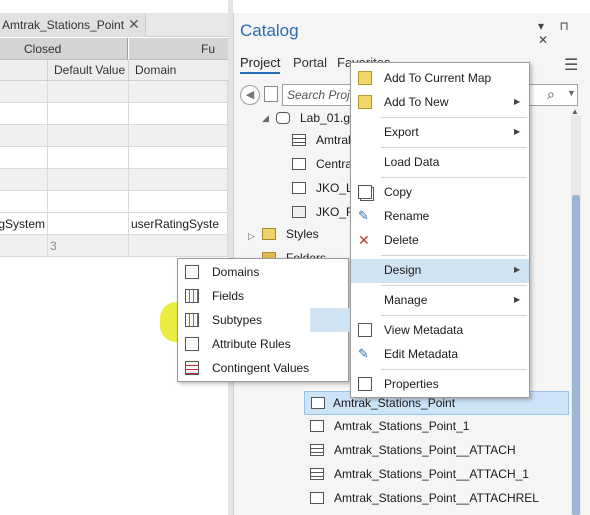 This screenshot has height=515, width=590. What do you see at coordinates (322, 95) in the screenshot?
I see `search-placeholder: Search Proje` at bounding box center [322, 95].